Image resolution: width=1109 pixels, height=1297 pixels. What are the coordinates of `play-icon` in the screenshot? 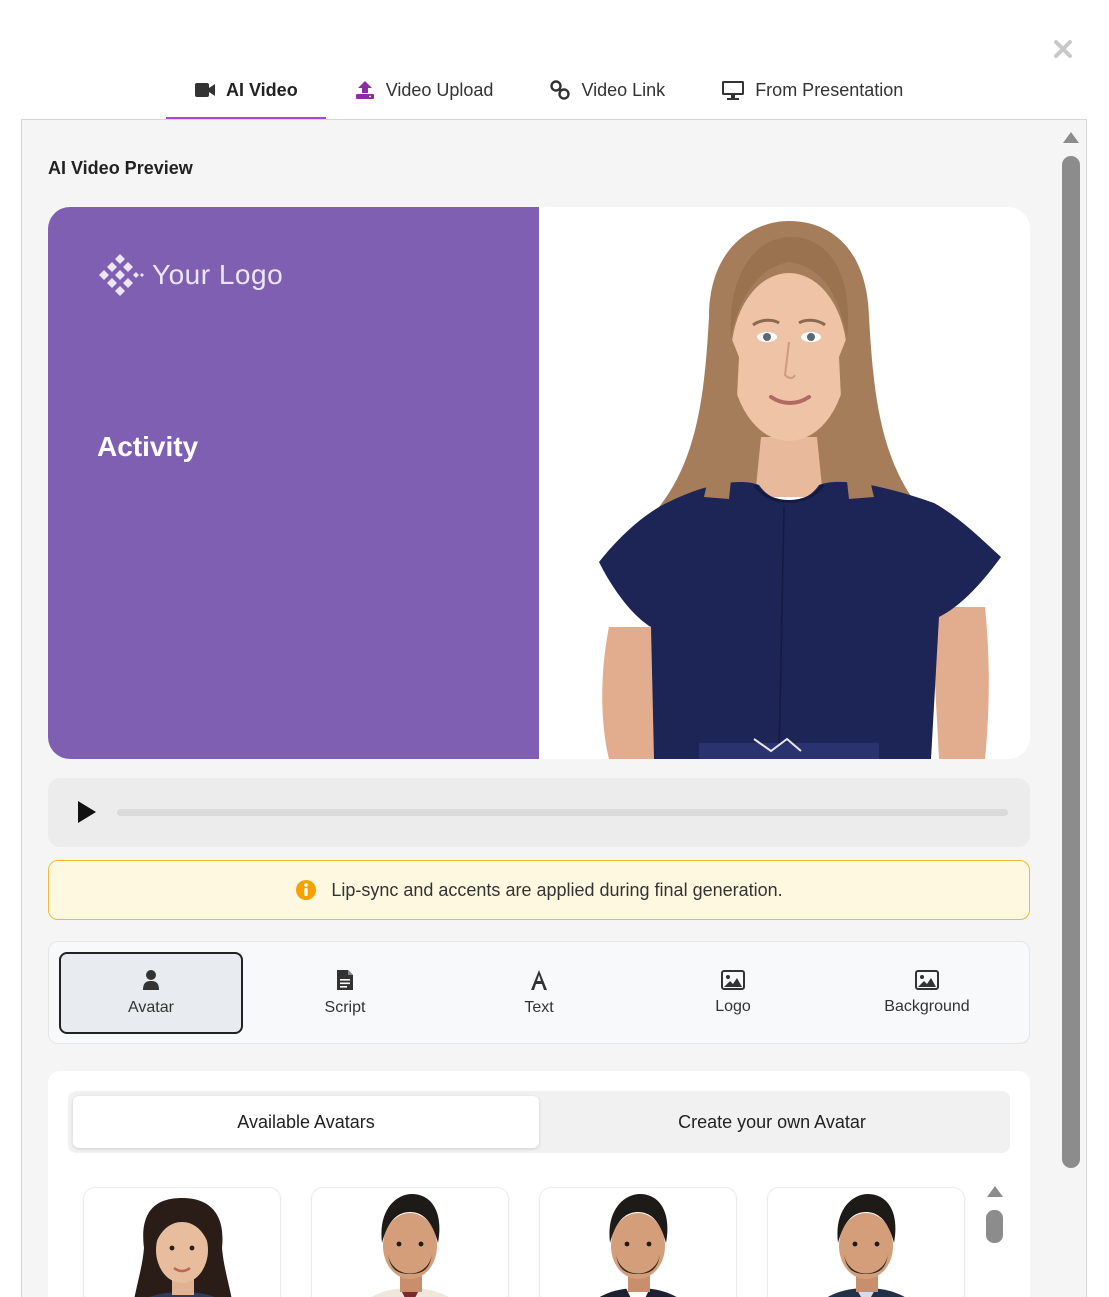 It's located at (87, 812).